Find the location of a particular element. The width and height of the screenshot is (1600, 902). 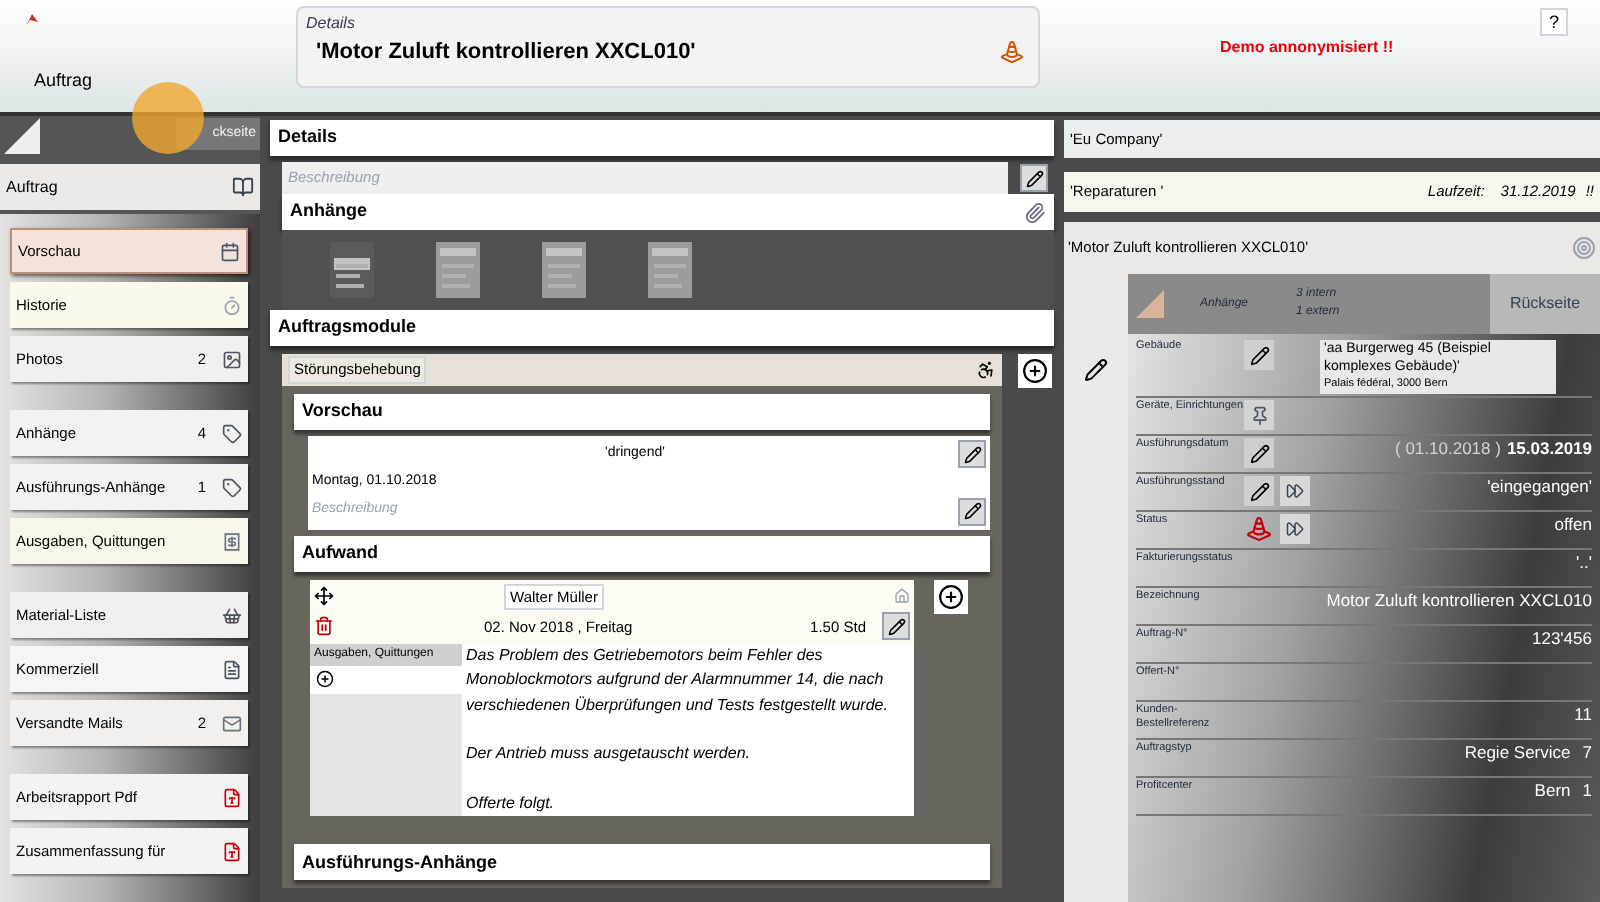

pin-icon is located at coordinates (1259, 415).